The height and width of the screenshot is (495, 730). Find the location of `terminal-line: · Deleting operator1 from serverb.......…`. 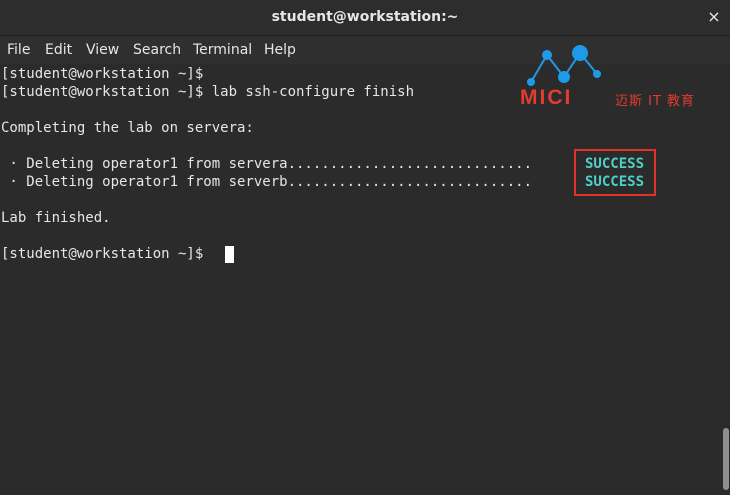

terminal-line: · Deleting operator1 from serverb.......… is located at coordinates (267, 182).